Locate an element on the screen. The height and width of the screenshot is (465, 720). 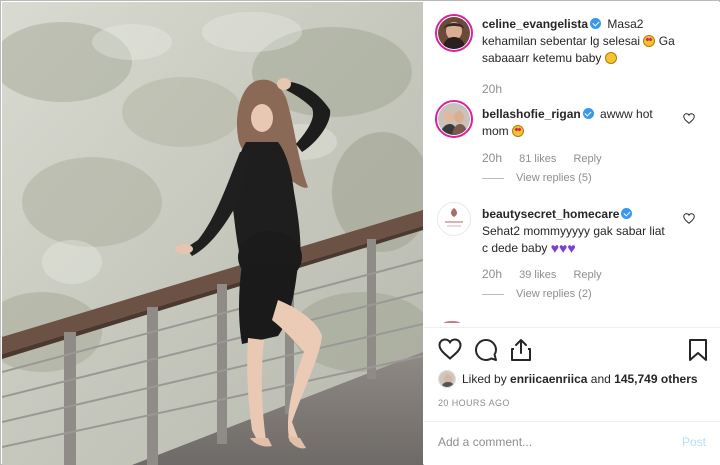
comment-text-line2: mom is located at coordinates (495, 131).